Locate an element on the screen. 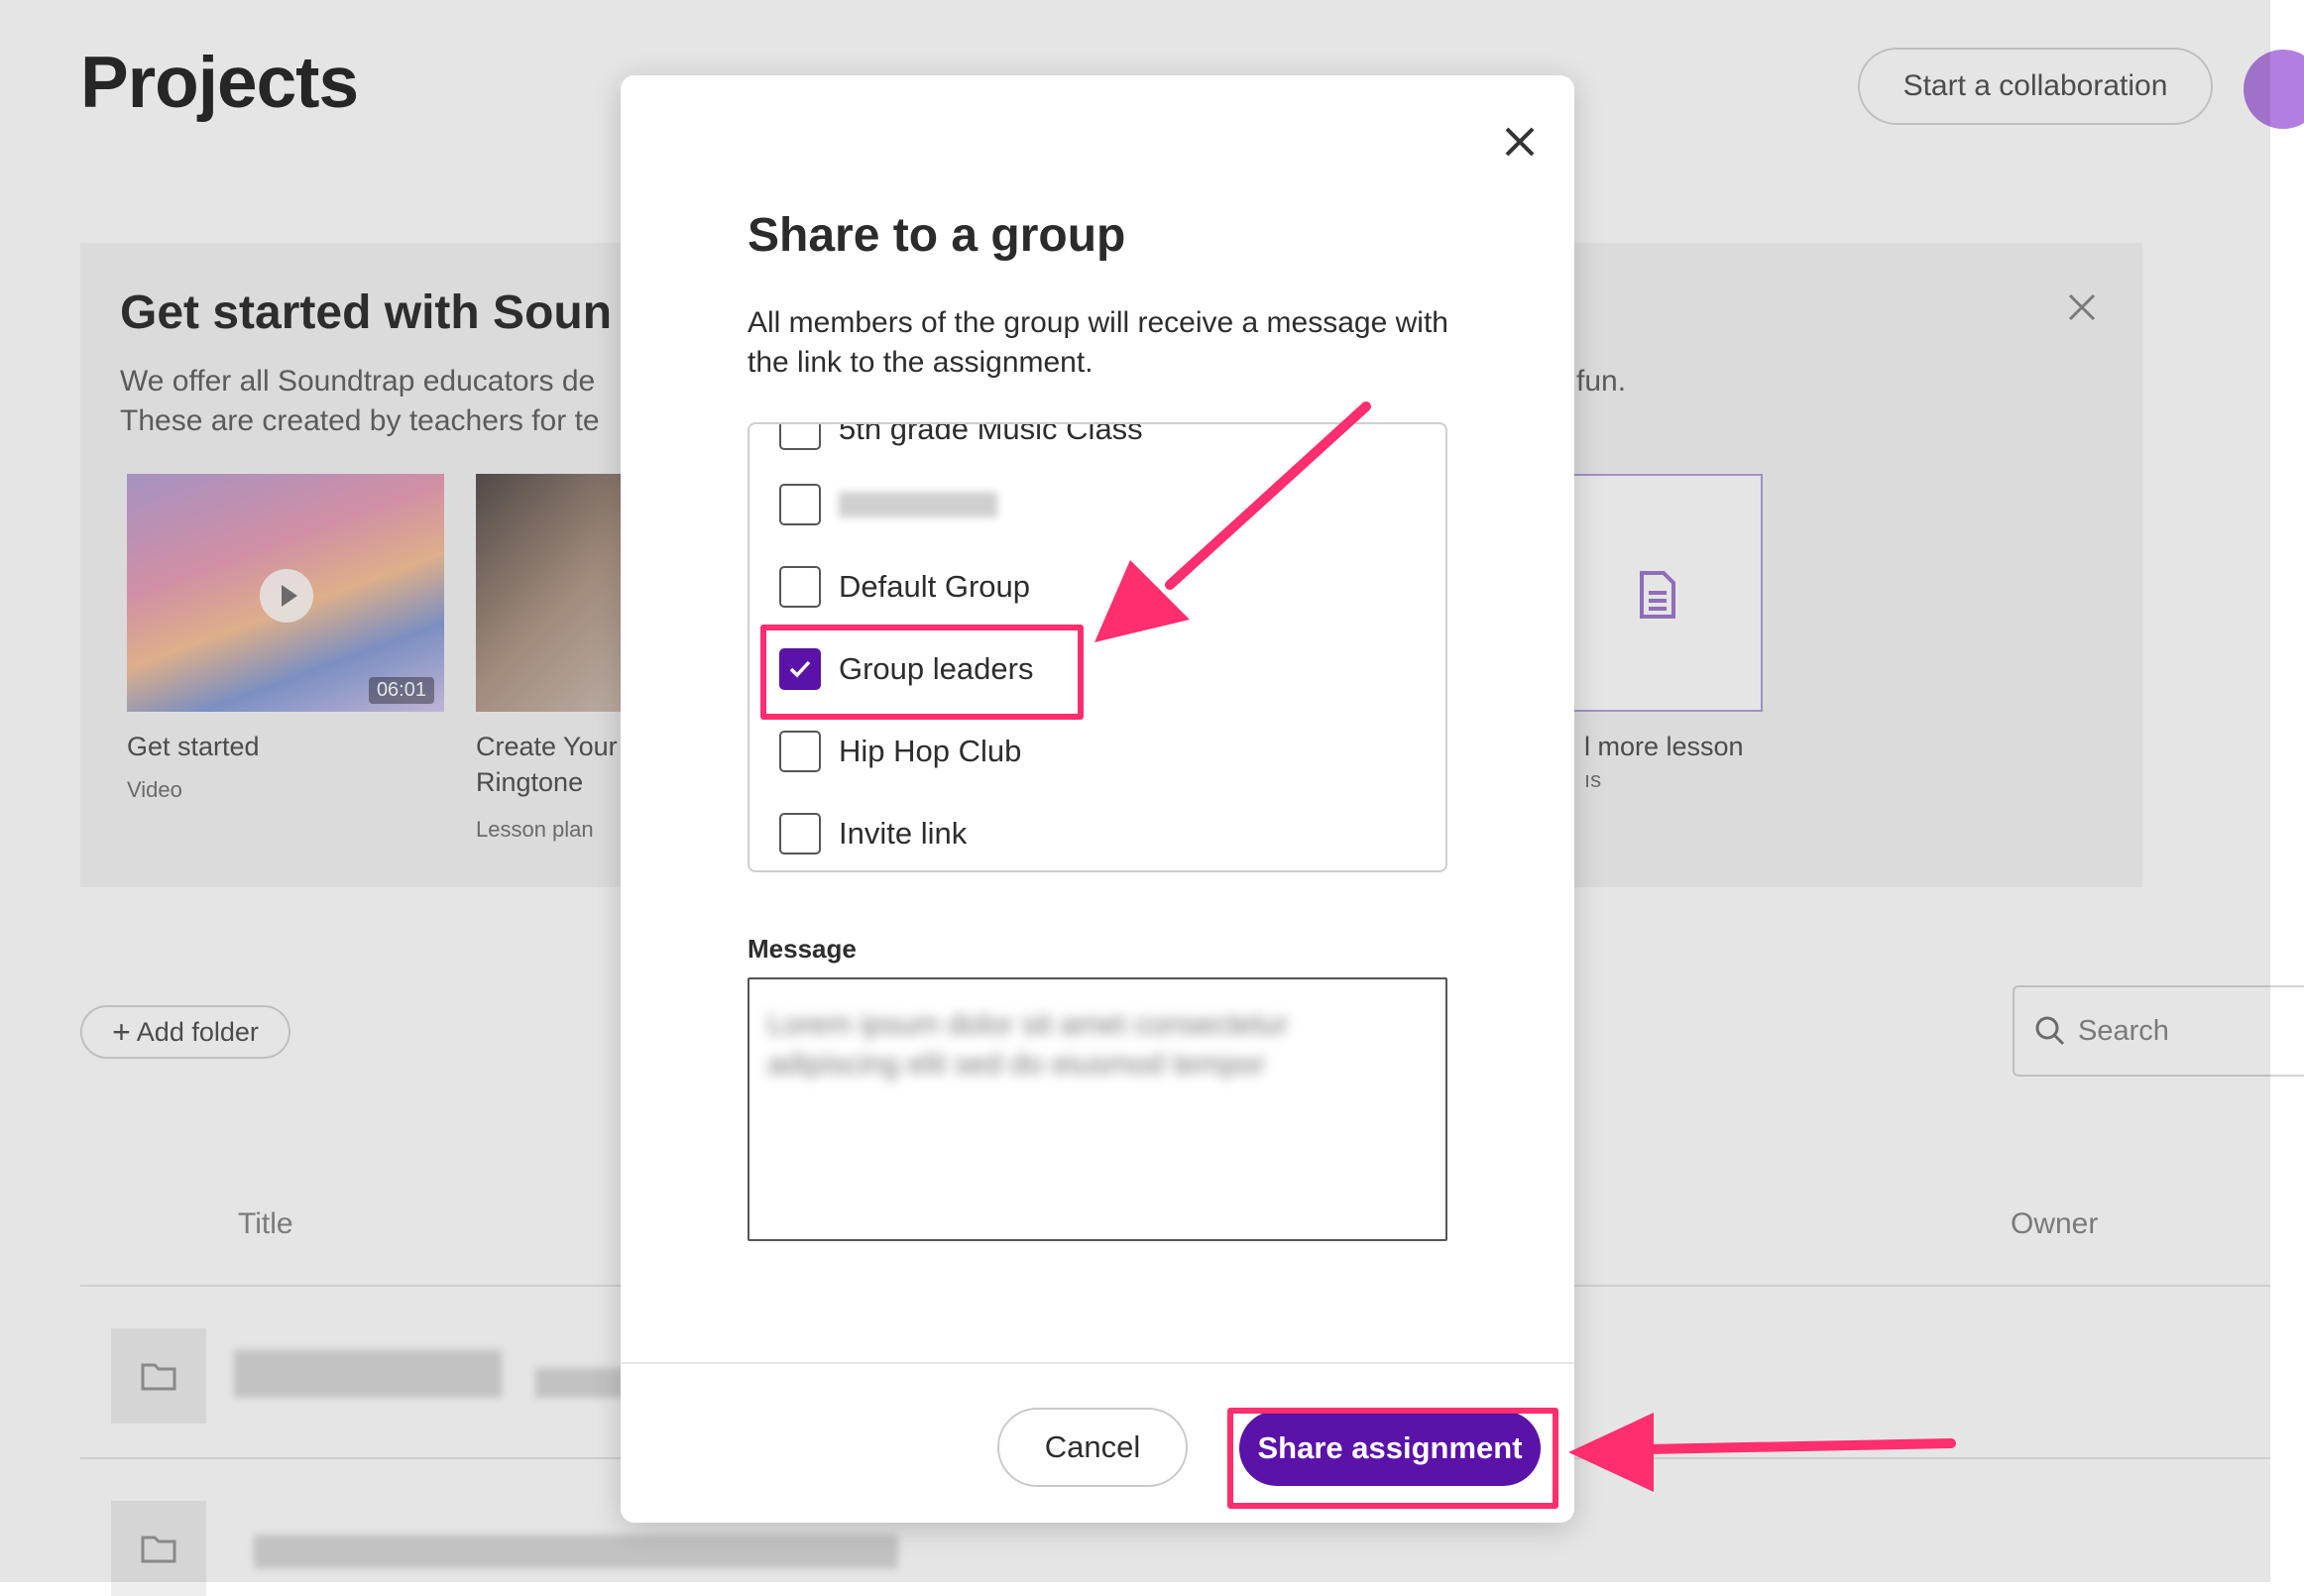 This screenshot has height=1596, width=2304. group-item: 5th grade Music Class is located at coordinates (961, 438).